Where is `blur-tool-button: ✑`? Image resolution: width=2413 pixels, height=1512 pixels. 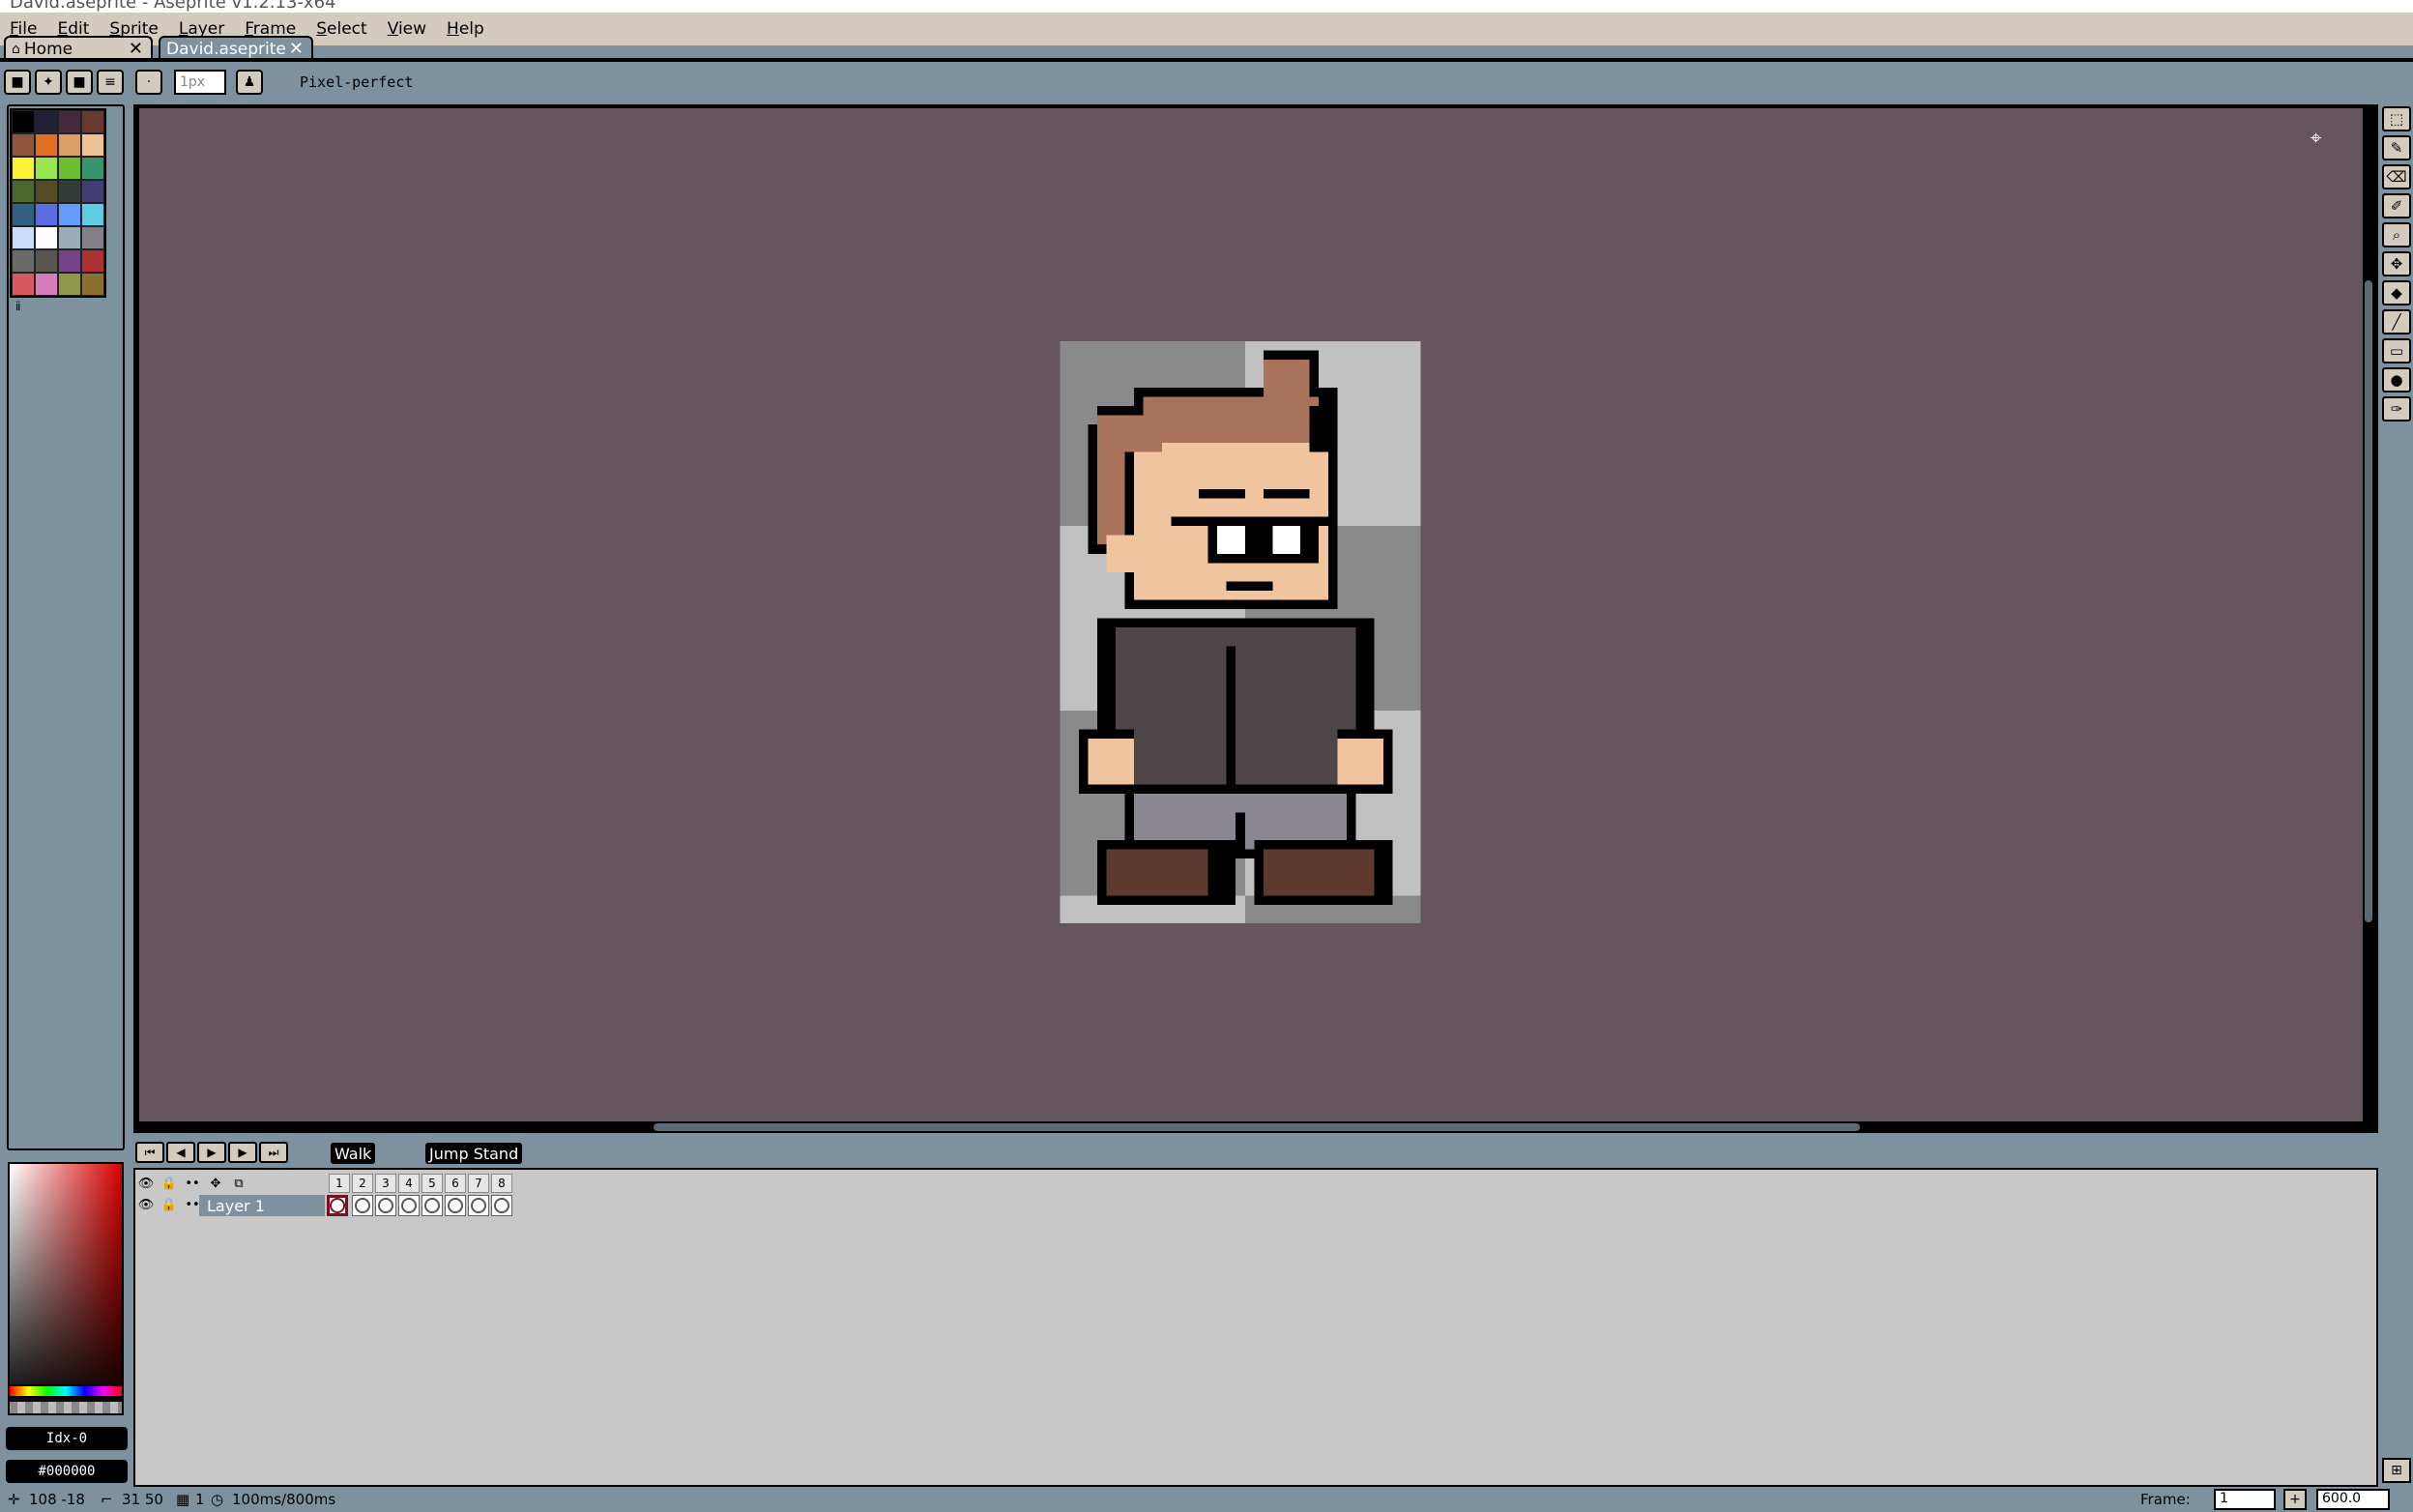
blur-tool-button: ✑ is located at coordinates (2396, 409).